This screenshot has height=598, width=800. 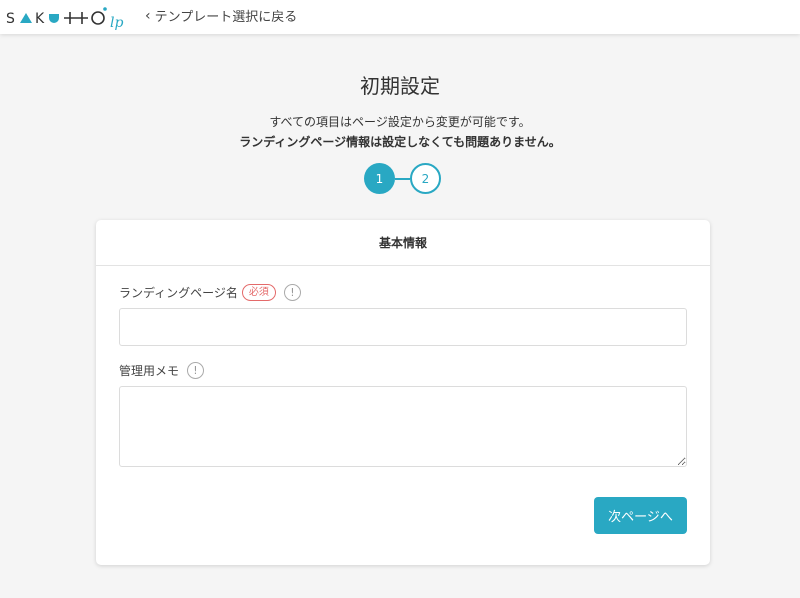 What do you see at coordinates (149, 371) in the screenshot?
I see `memo-label: 管理用メモ` at bounding box center [149, 371].